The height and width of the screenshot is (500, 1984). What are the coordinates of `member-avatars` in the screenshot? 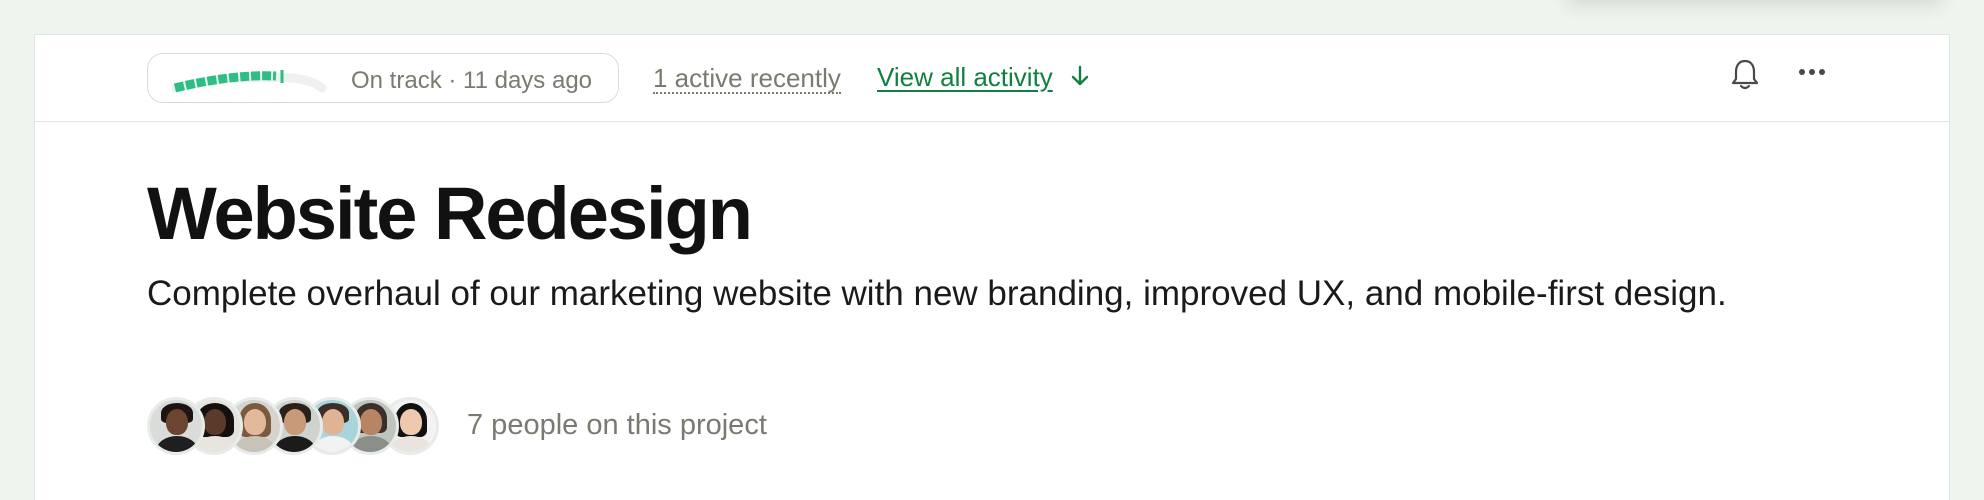 It's located at (307, 428).